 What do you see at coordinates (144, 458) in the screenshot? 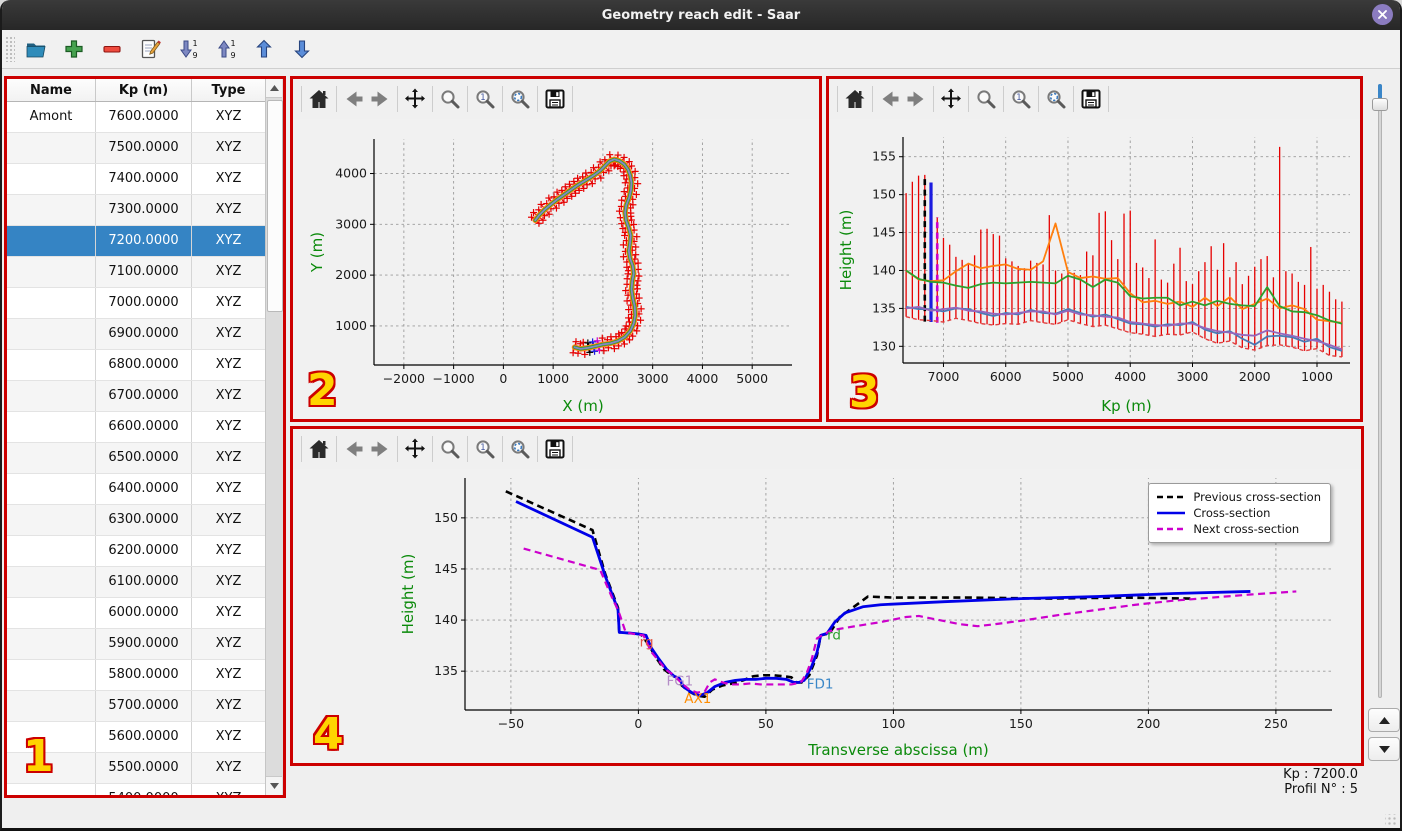
I see `table-cell: 6500.0000` at bounding box center [144, 458].